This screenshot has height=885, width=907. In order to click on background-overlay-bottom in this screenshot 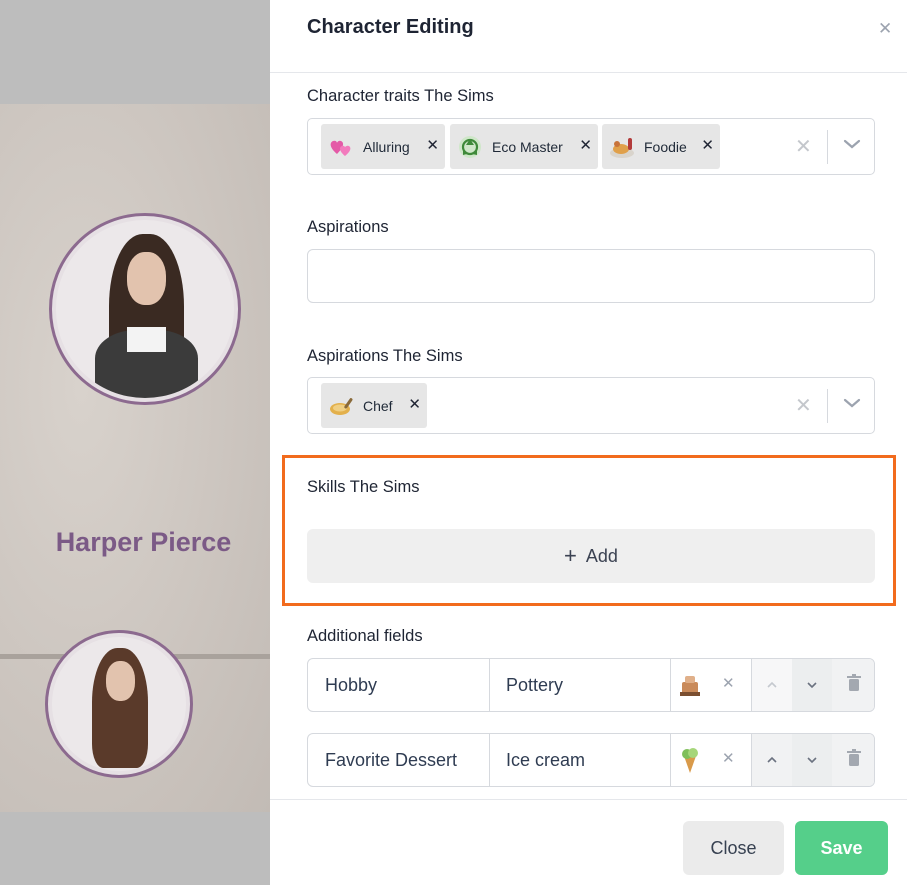, I will do `click(135, 848)`.